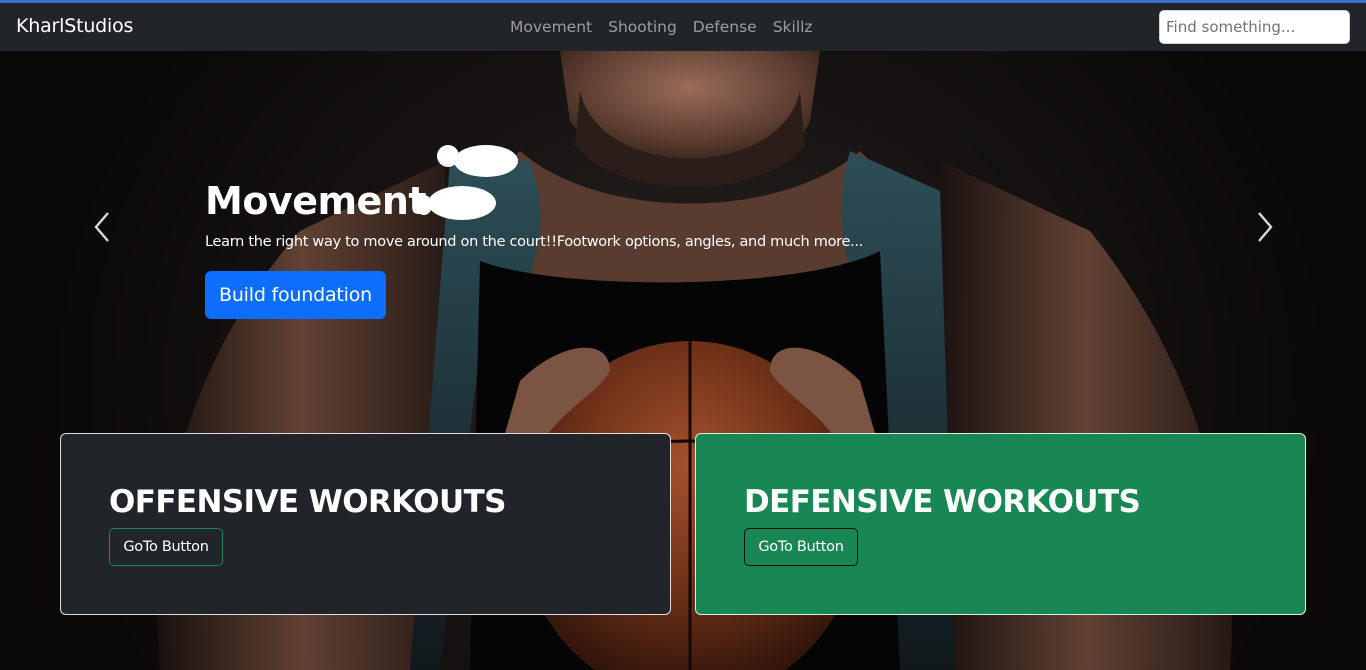 Image resolution: width=1366 pixels, height=670 pixels. What do you see at coordinates (365, 524) in the screenshot?
I see `offensive-workouts-card: OFFENSIVE WORKOUTS GoTo Button` at bounding box center [365, 524].